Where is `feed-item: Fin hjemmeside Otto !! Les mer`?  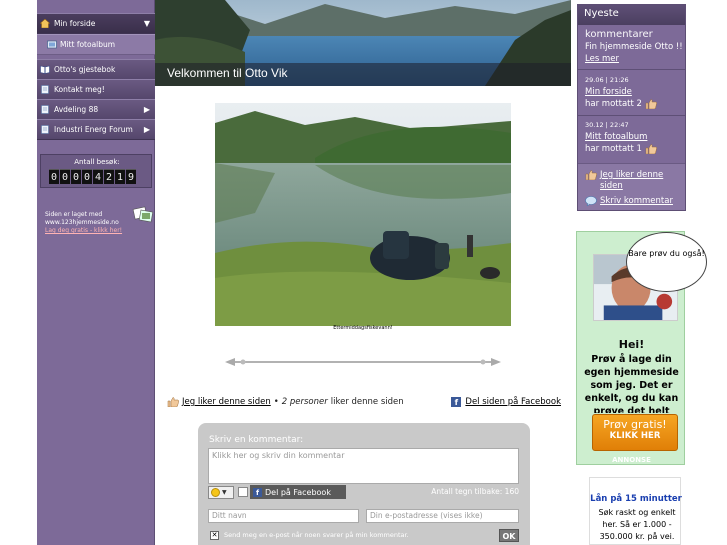
feed-item: Fin hjemmeside Otto !! Les mer is located at coordinates (634, 53).